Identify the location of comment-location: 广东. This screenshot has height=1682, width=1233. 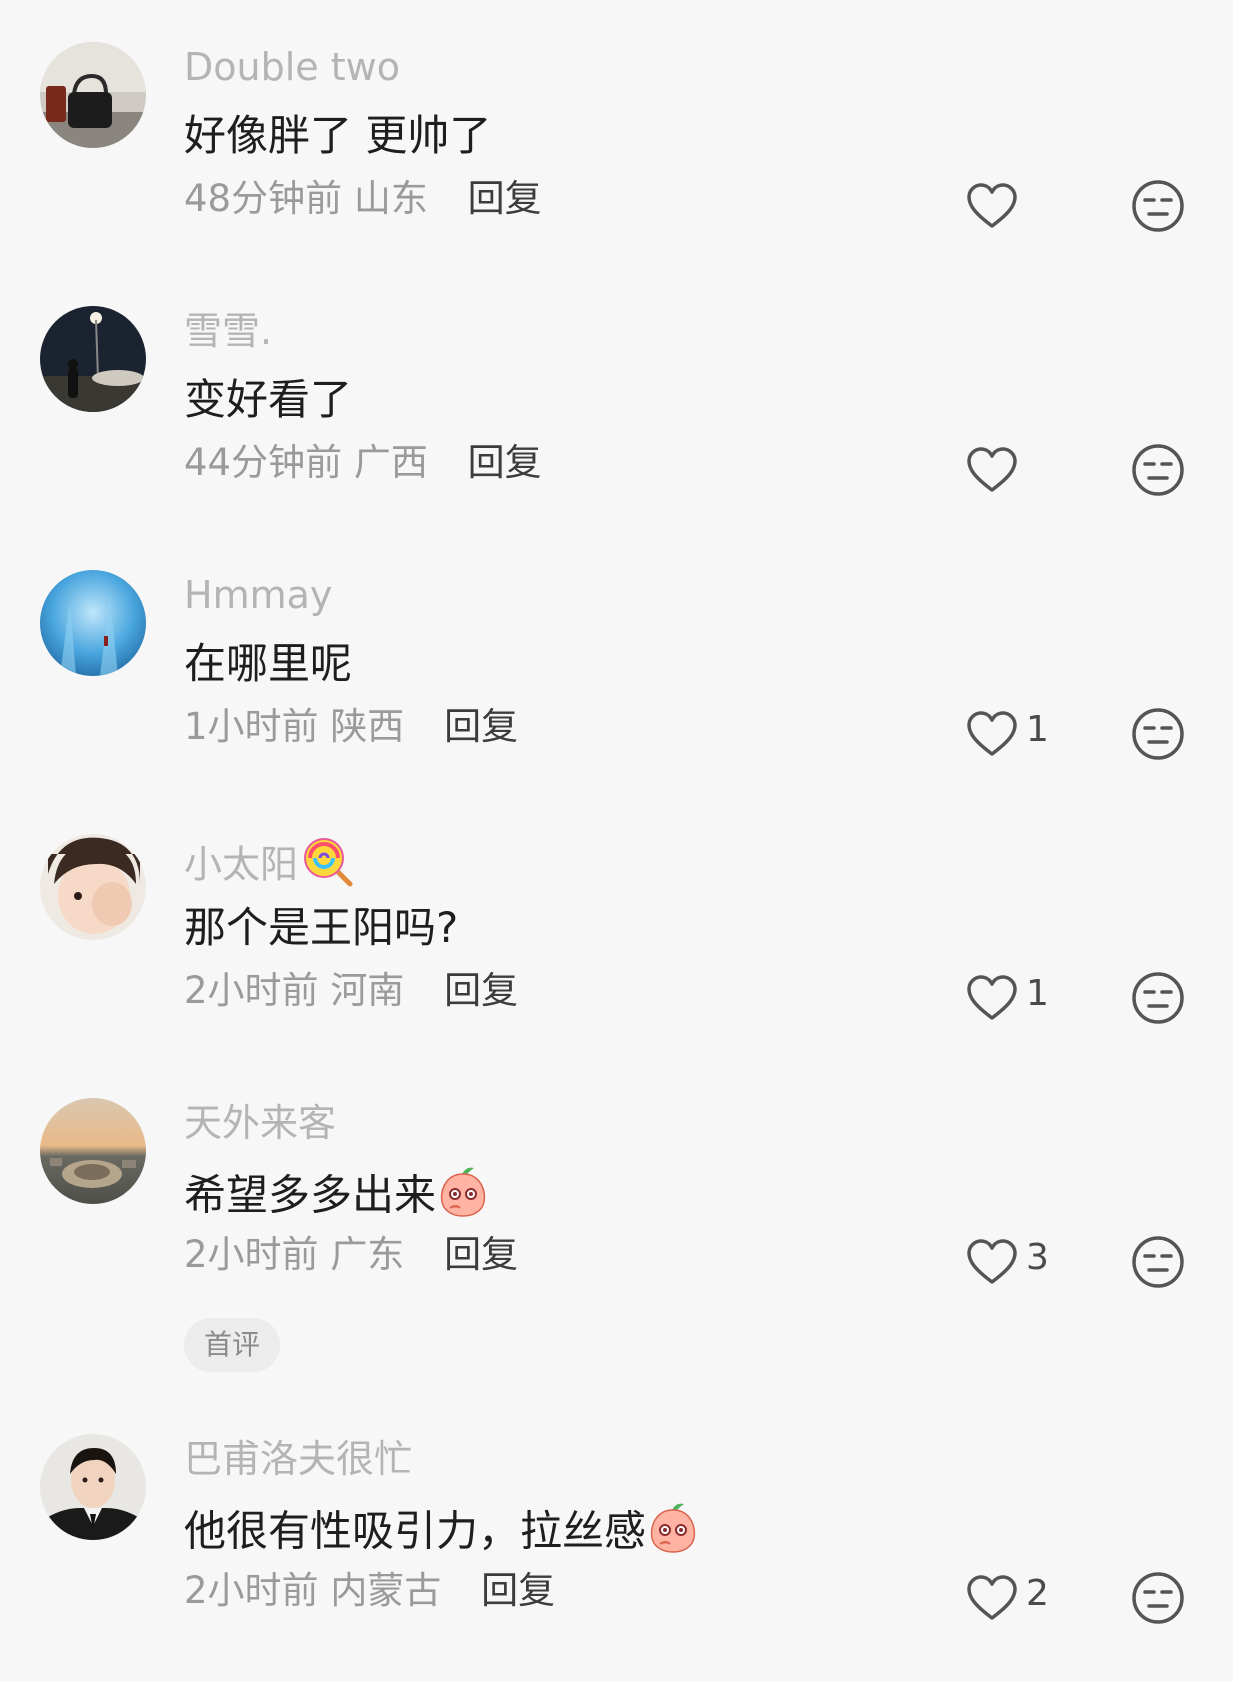
(367, 1254).